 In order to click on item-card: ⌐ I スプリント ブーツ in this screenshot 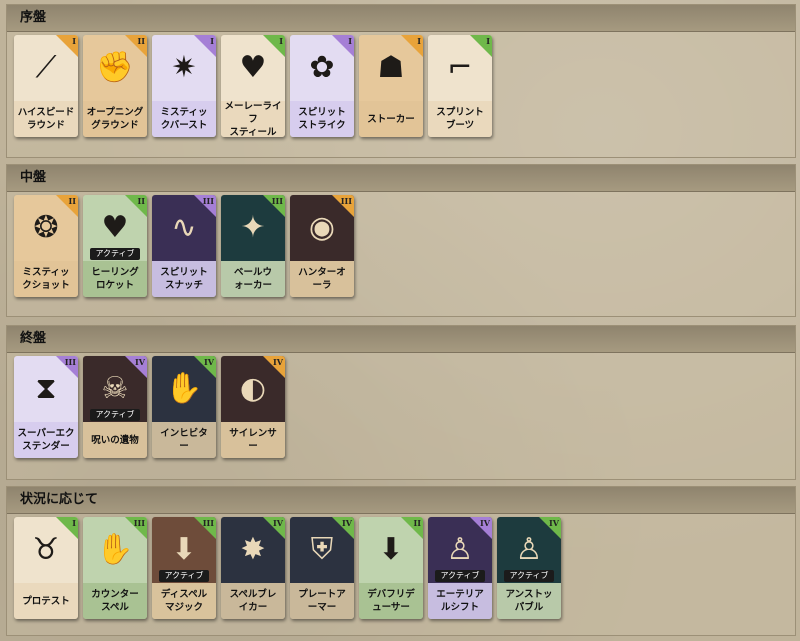, I will do `click(460, 86)`.